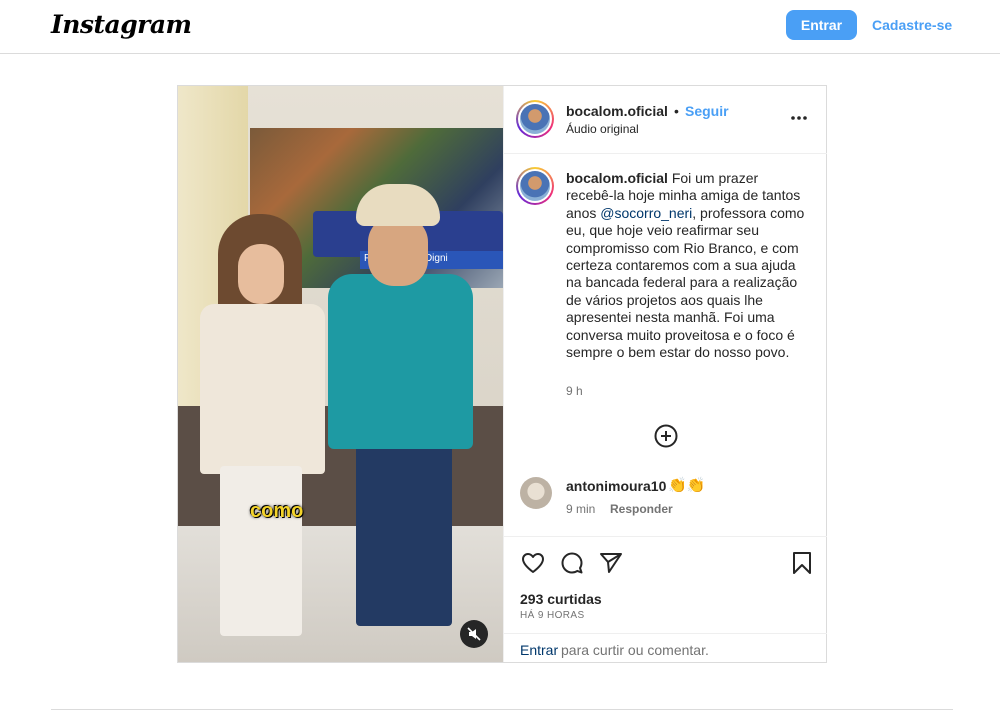 Image resolution: width=1000 pixels, height=710 pixels. What do you see at coordinates (535, 186) in the screenshot?
I see `caption-author-avatar` at bounding box center [535, 186].